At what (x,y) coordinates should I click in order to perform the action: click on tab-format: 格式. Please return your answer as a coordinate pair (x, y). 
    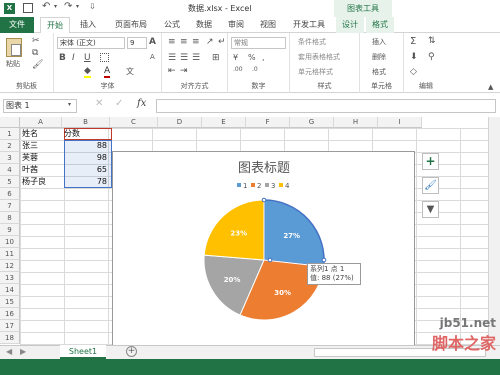
    Looking at the image, I should click on (380, 25).